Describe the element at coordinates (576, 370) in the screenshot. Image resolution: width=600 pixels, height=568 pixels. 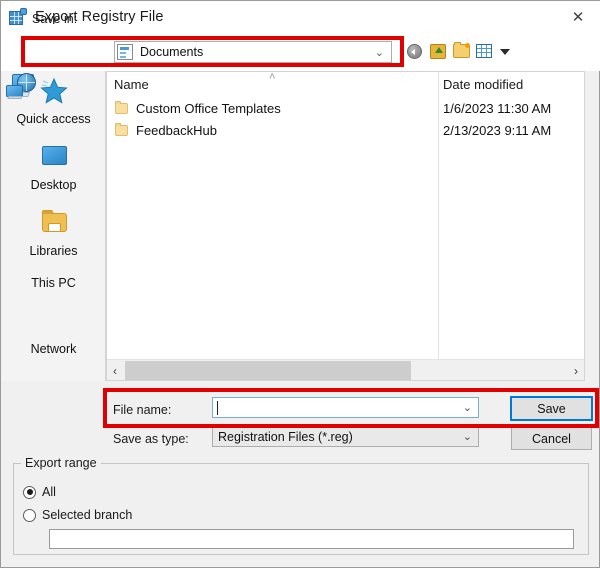
I see `scroll-right-icon: ›` at that location.